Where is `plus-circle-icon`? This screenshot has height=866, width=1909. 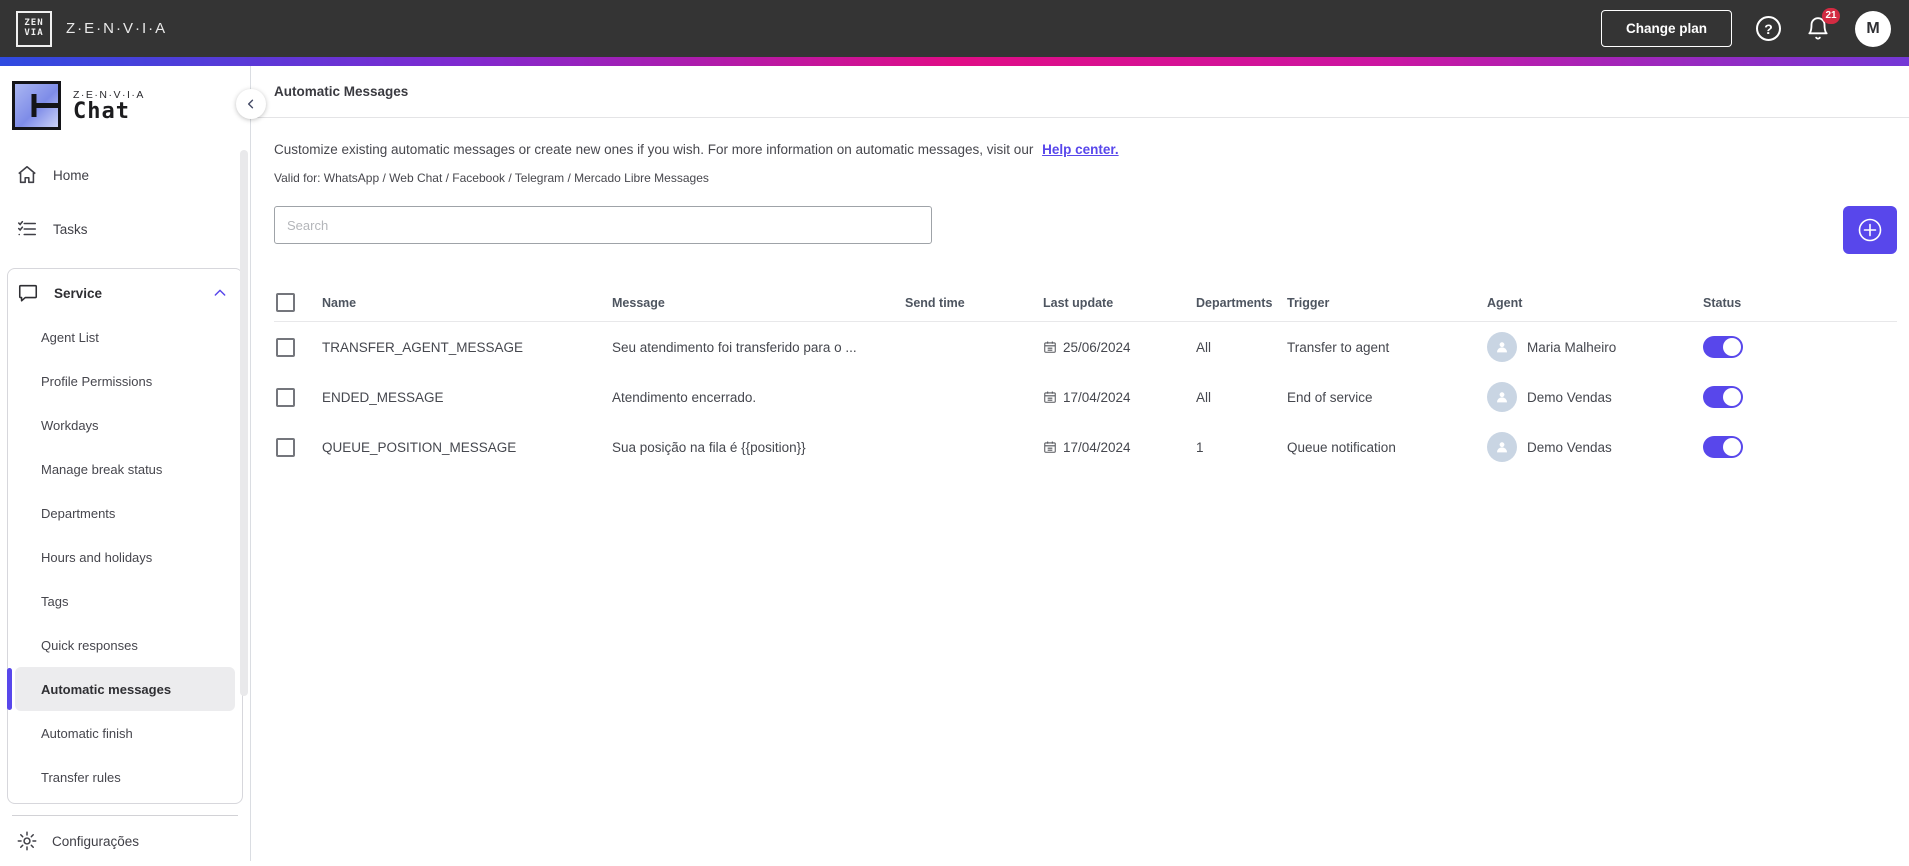 plus-circle-icon is located at coordinates (1870, 230).